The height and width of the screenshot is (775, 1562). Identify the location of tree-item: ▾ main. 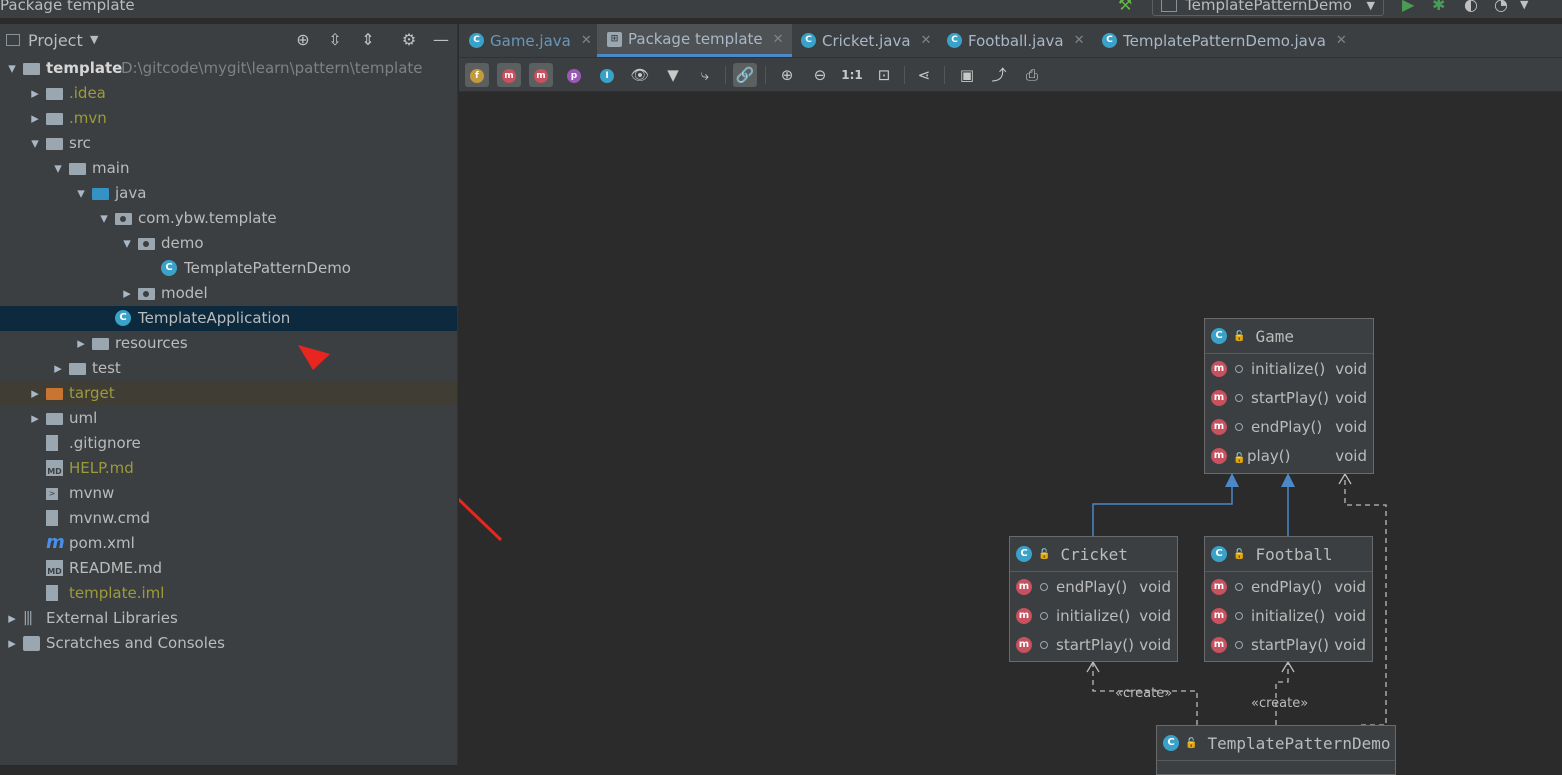
(228, 168).